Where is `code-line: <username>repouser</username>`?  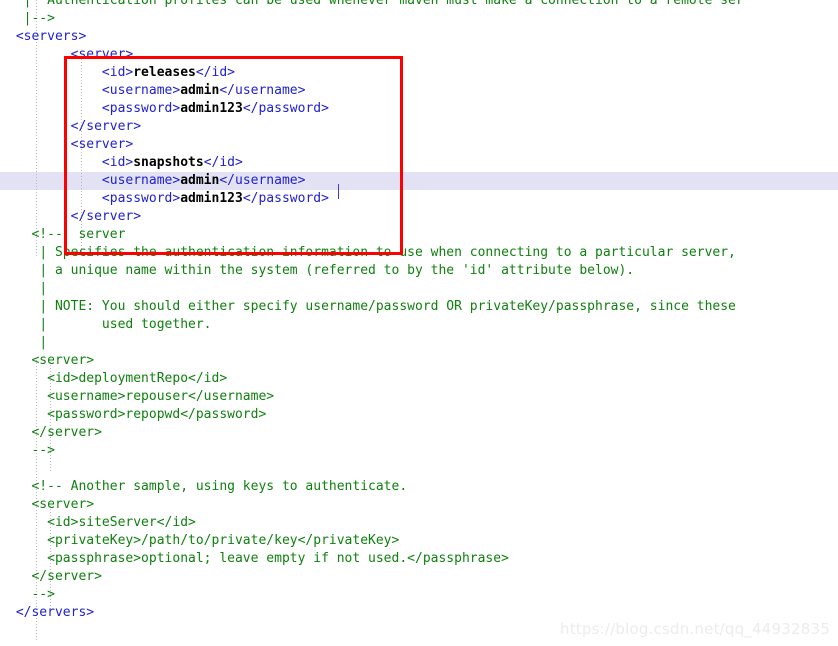
code-line: <username>repouser</username> is located at coordinates (419, 397).